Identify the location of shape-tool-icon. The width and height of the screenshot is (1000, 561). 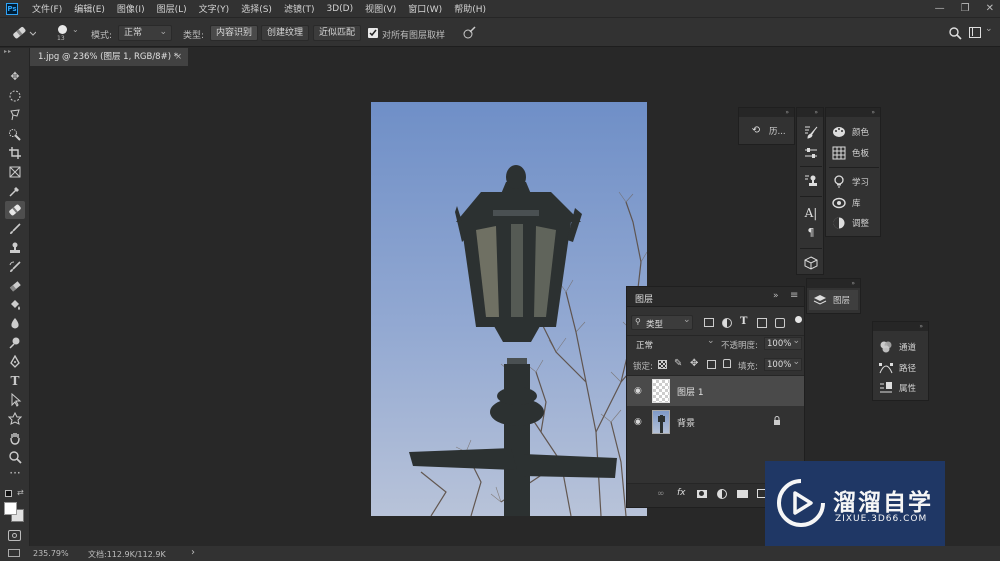
(15, 419).